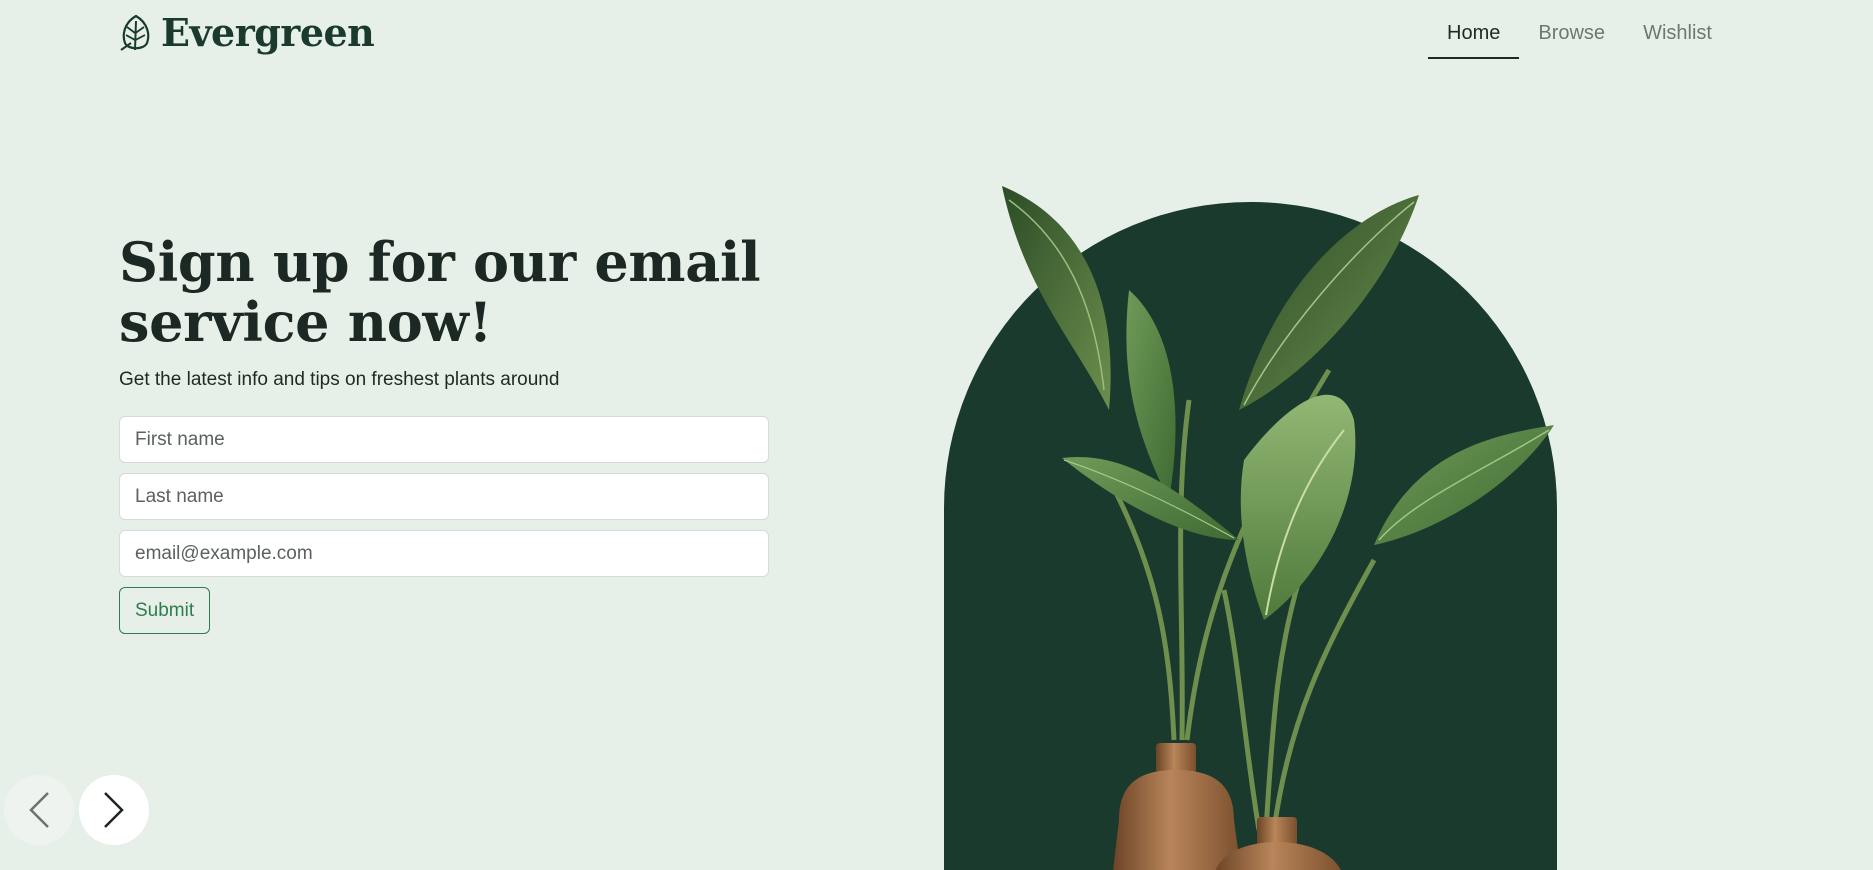 The height and width of the screenshot is (870, 1873). I want to click on last-name-field, so click(444, 496).